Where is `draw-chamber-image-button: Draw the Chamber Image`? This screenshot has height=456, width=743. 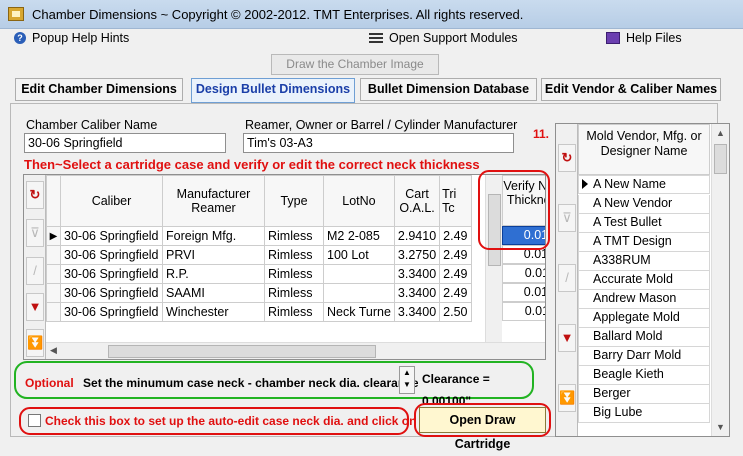 draw-chamber-image-button: Draw the Chamber Image is located at coordinates (355, 64).